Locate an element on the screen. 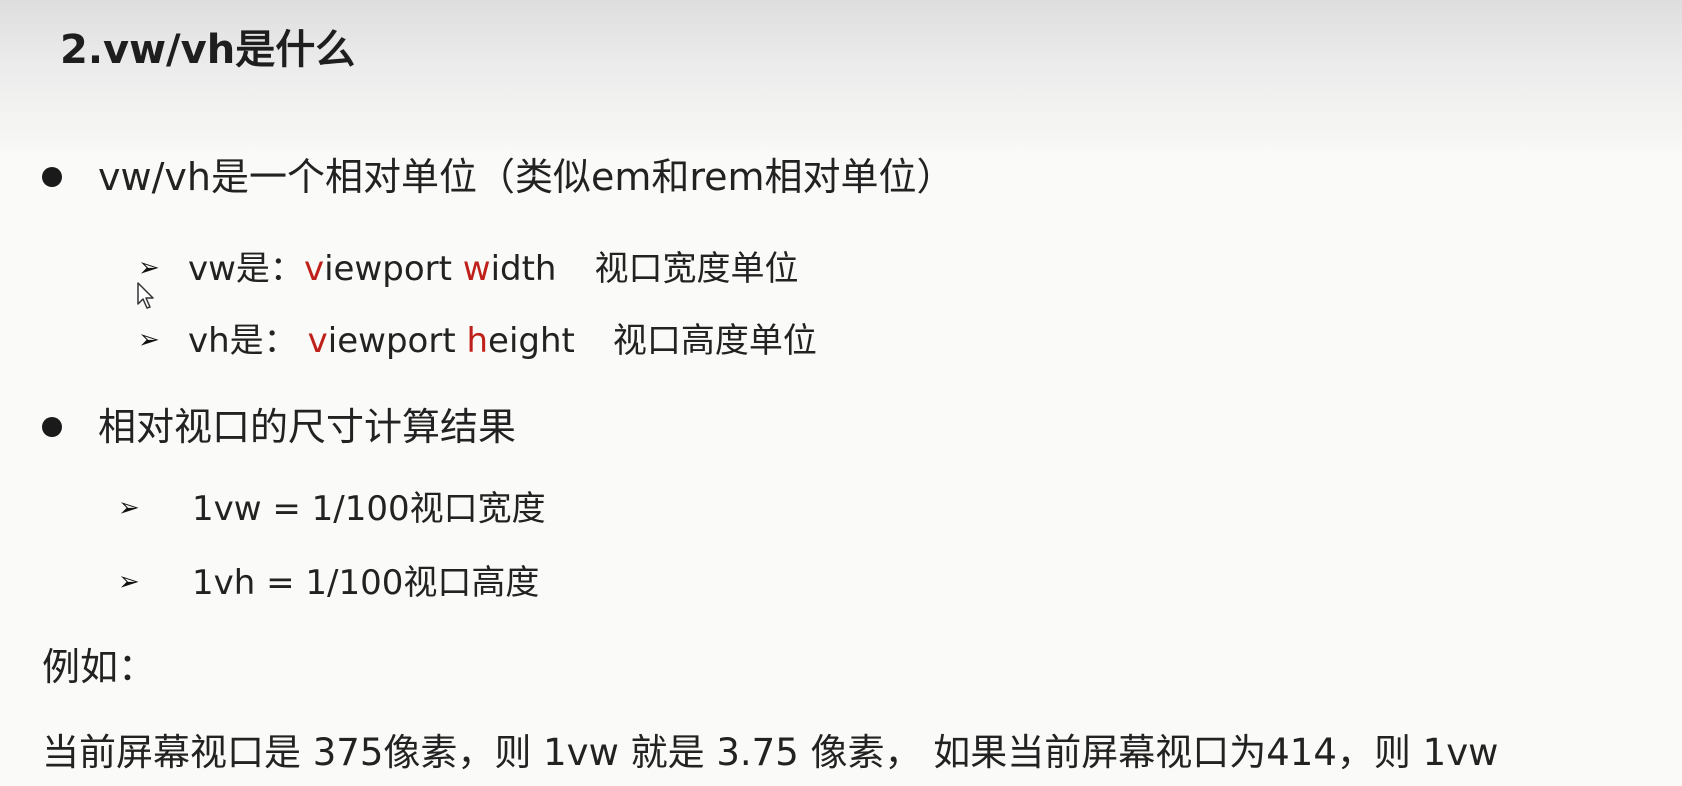  sub-desc: 视口高度单位 is located at coordinates (714, 341).